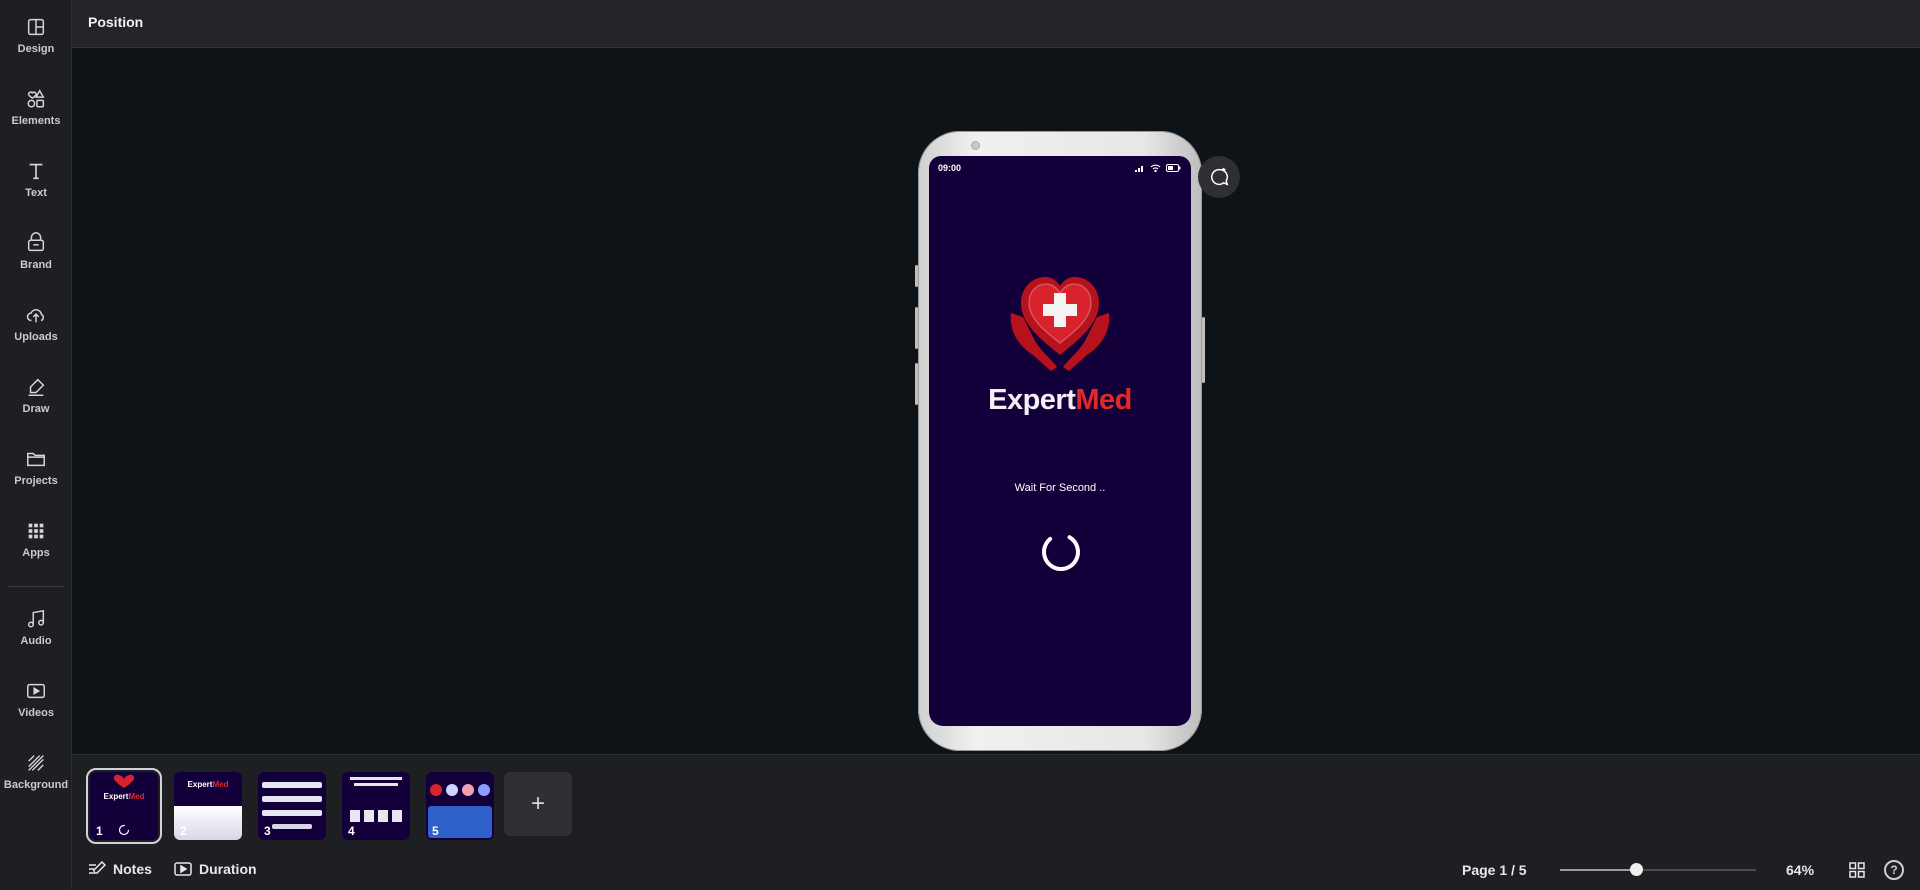 This screenshot has width=1920, height=890. What do you see at coordinates (97, 867) in the screenshot?
I see `notes-icon` at bounding box center [97, 867].